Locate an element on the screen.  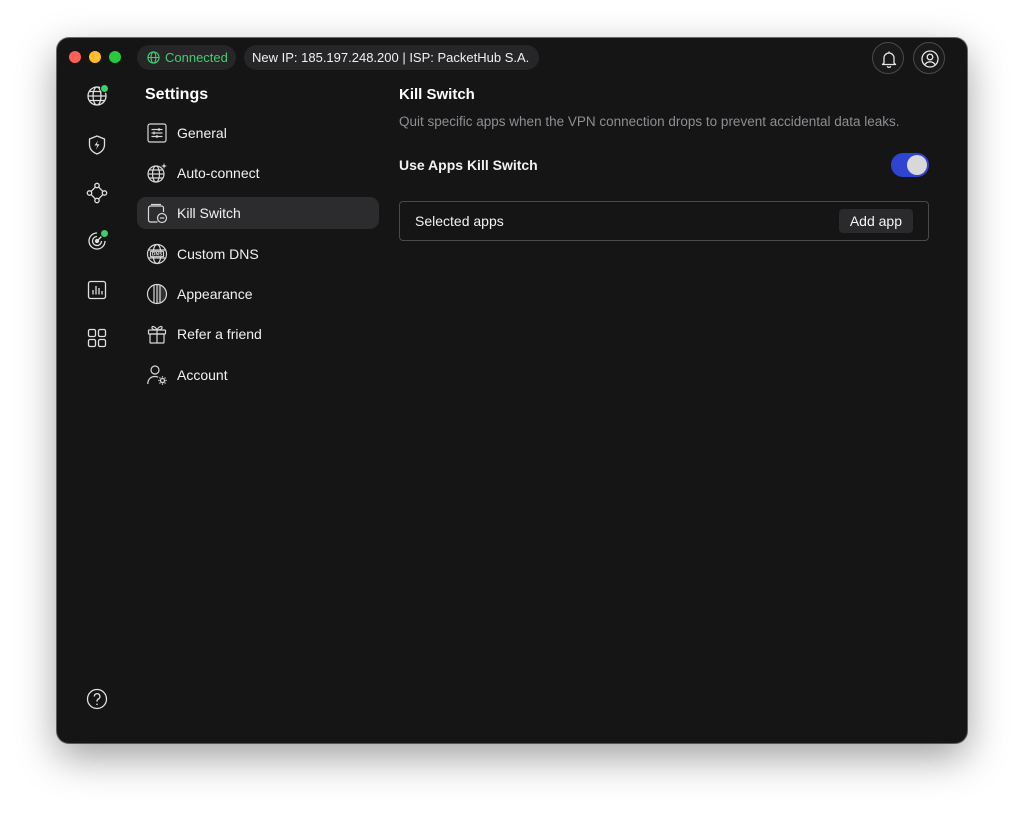
rail-stats-button is located at coordinates (97, 290).